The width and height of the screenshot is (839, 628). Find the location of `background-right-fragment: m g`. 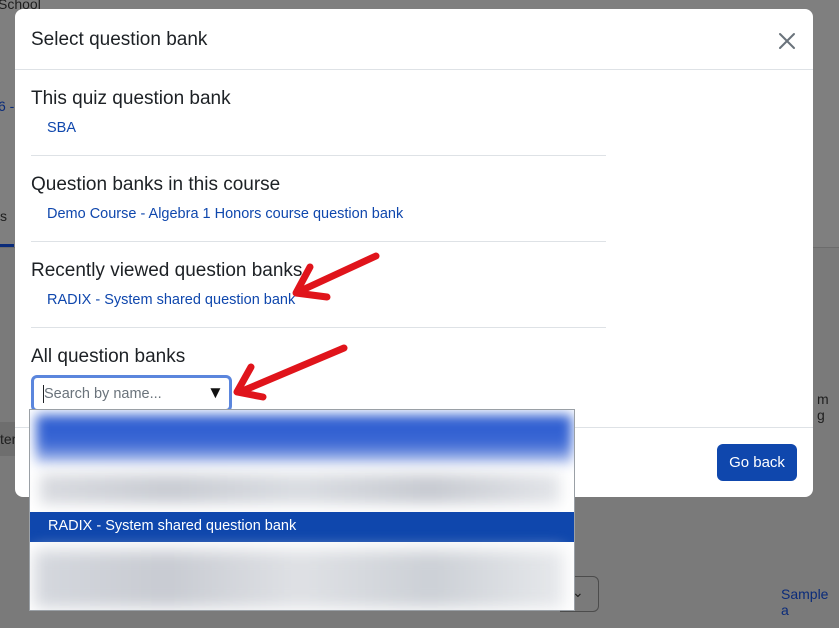

background-right-fragment: m g is located at coordinates (823, 407).